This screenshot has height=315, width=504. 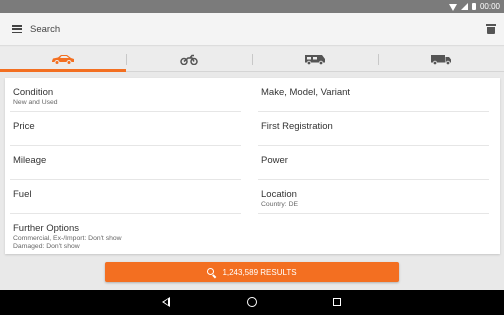 What do you see at coordinates (30, 160) in the screenshot?
I see `filter-mileage-title: Mileage` at bounding box center [30, 160].